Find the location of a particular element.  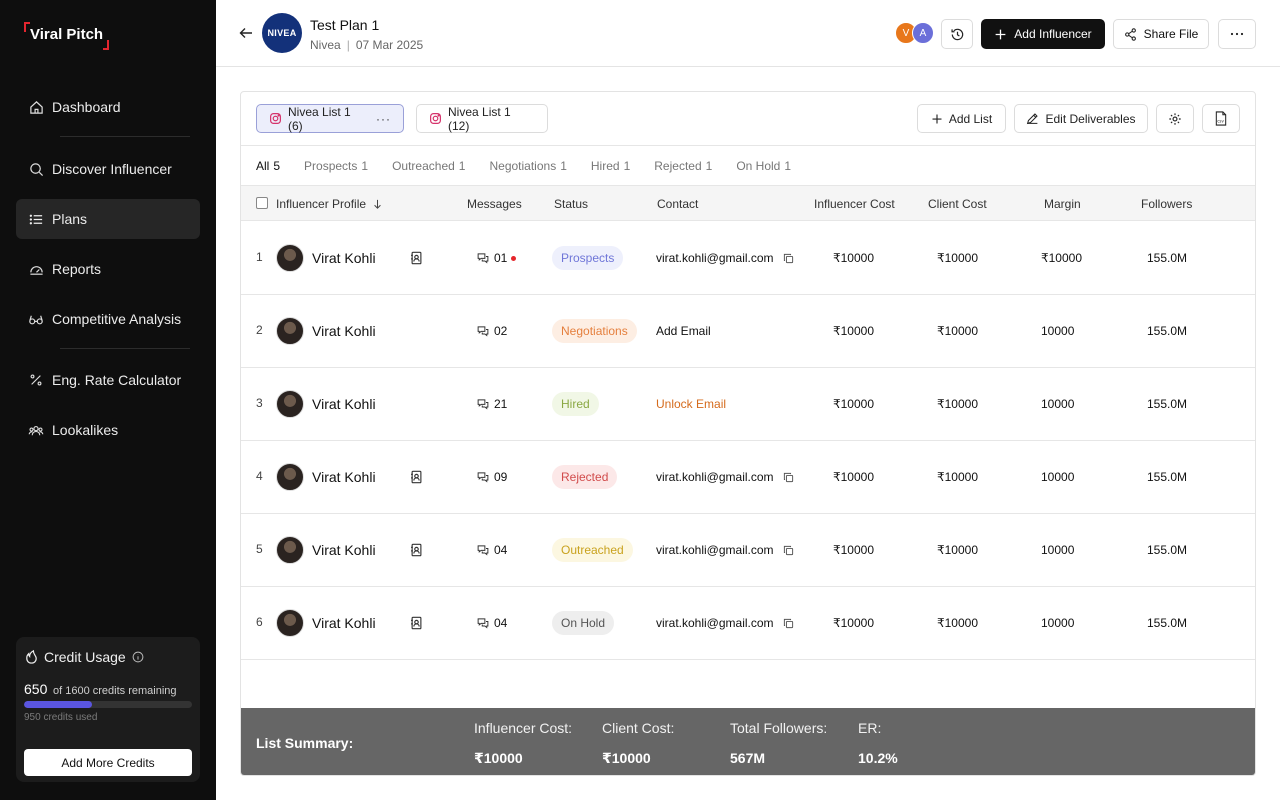

sidebar-item-eng-rate-calculator: Eng. Rate Calculator is located at coordinates (108, 380).